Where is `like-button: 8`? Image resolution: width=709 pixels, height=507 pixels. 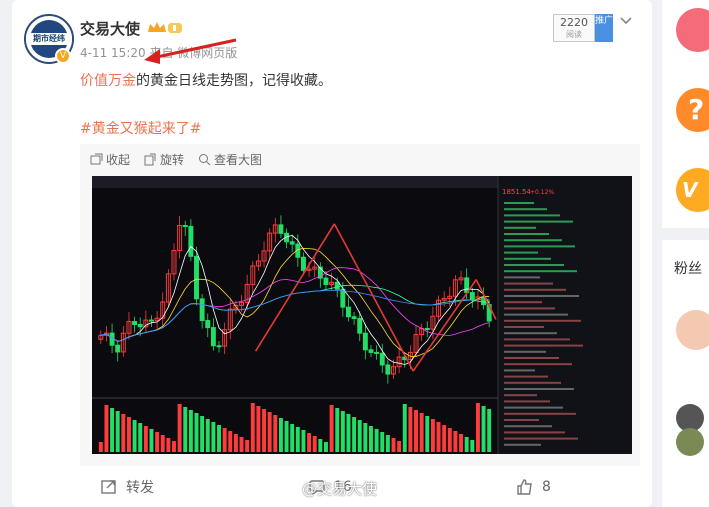
like-button: 8 is located at coordinates (533, 487).